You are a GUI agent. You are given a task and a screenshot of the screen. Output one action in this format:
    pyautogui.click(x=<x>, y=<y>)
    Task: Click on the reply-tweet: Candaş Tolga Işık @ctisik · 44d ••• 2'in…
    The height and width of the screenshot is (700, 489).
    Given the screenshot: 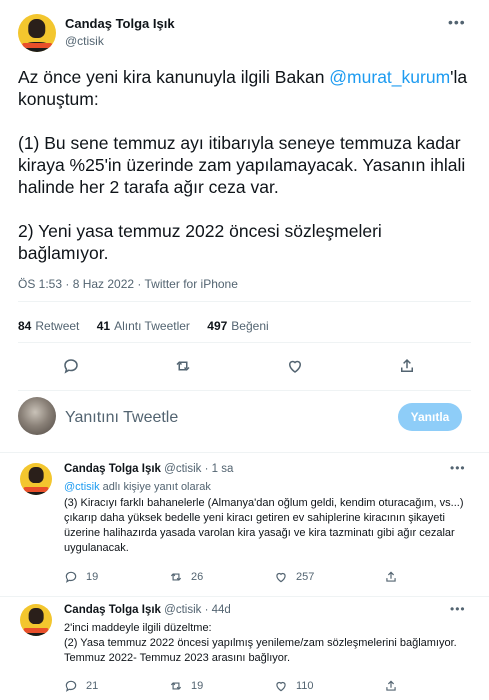 What is the action you would take?
    pyautogui.click(x=244, y=651)
    